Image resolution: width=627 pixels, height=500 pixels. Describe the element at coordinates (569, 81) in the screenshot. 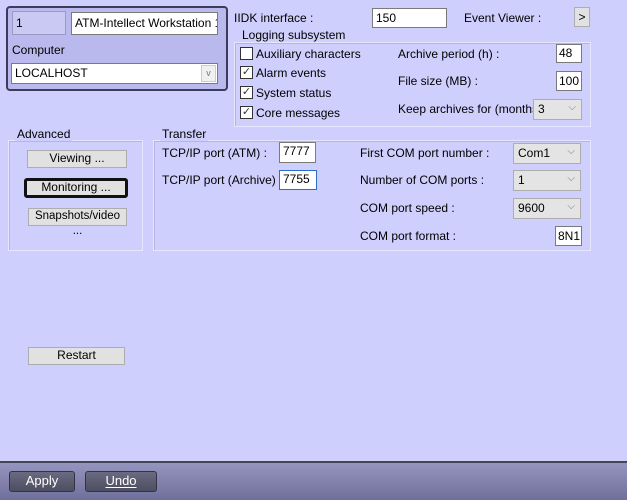

I see `file-size-field: 100` at that location.